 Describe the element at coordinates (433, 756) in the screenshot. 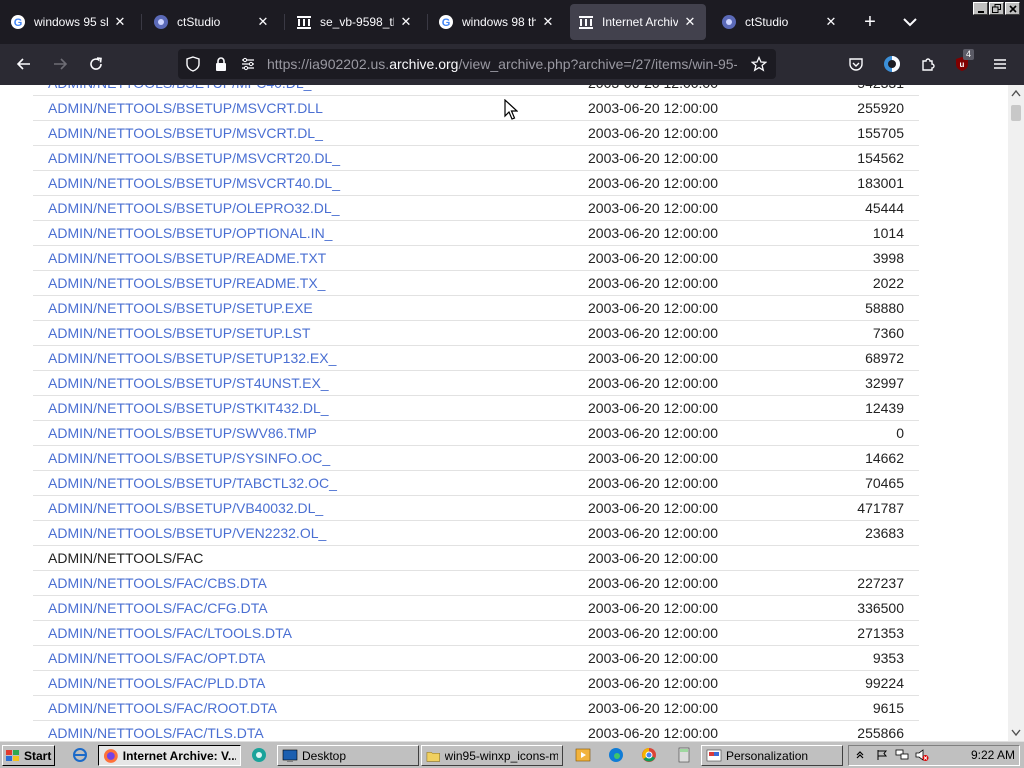

I see `folder-icon` at that location.